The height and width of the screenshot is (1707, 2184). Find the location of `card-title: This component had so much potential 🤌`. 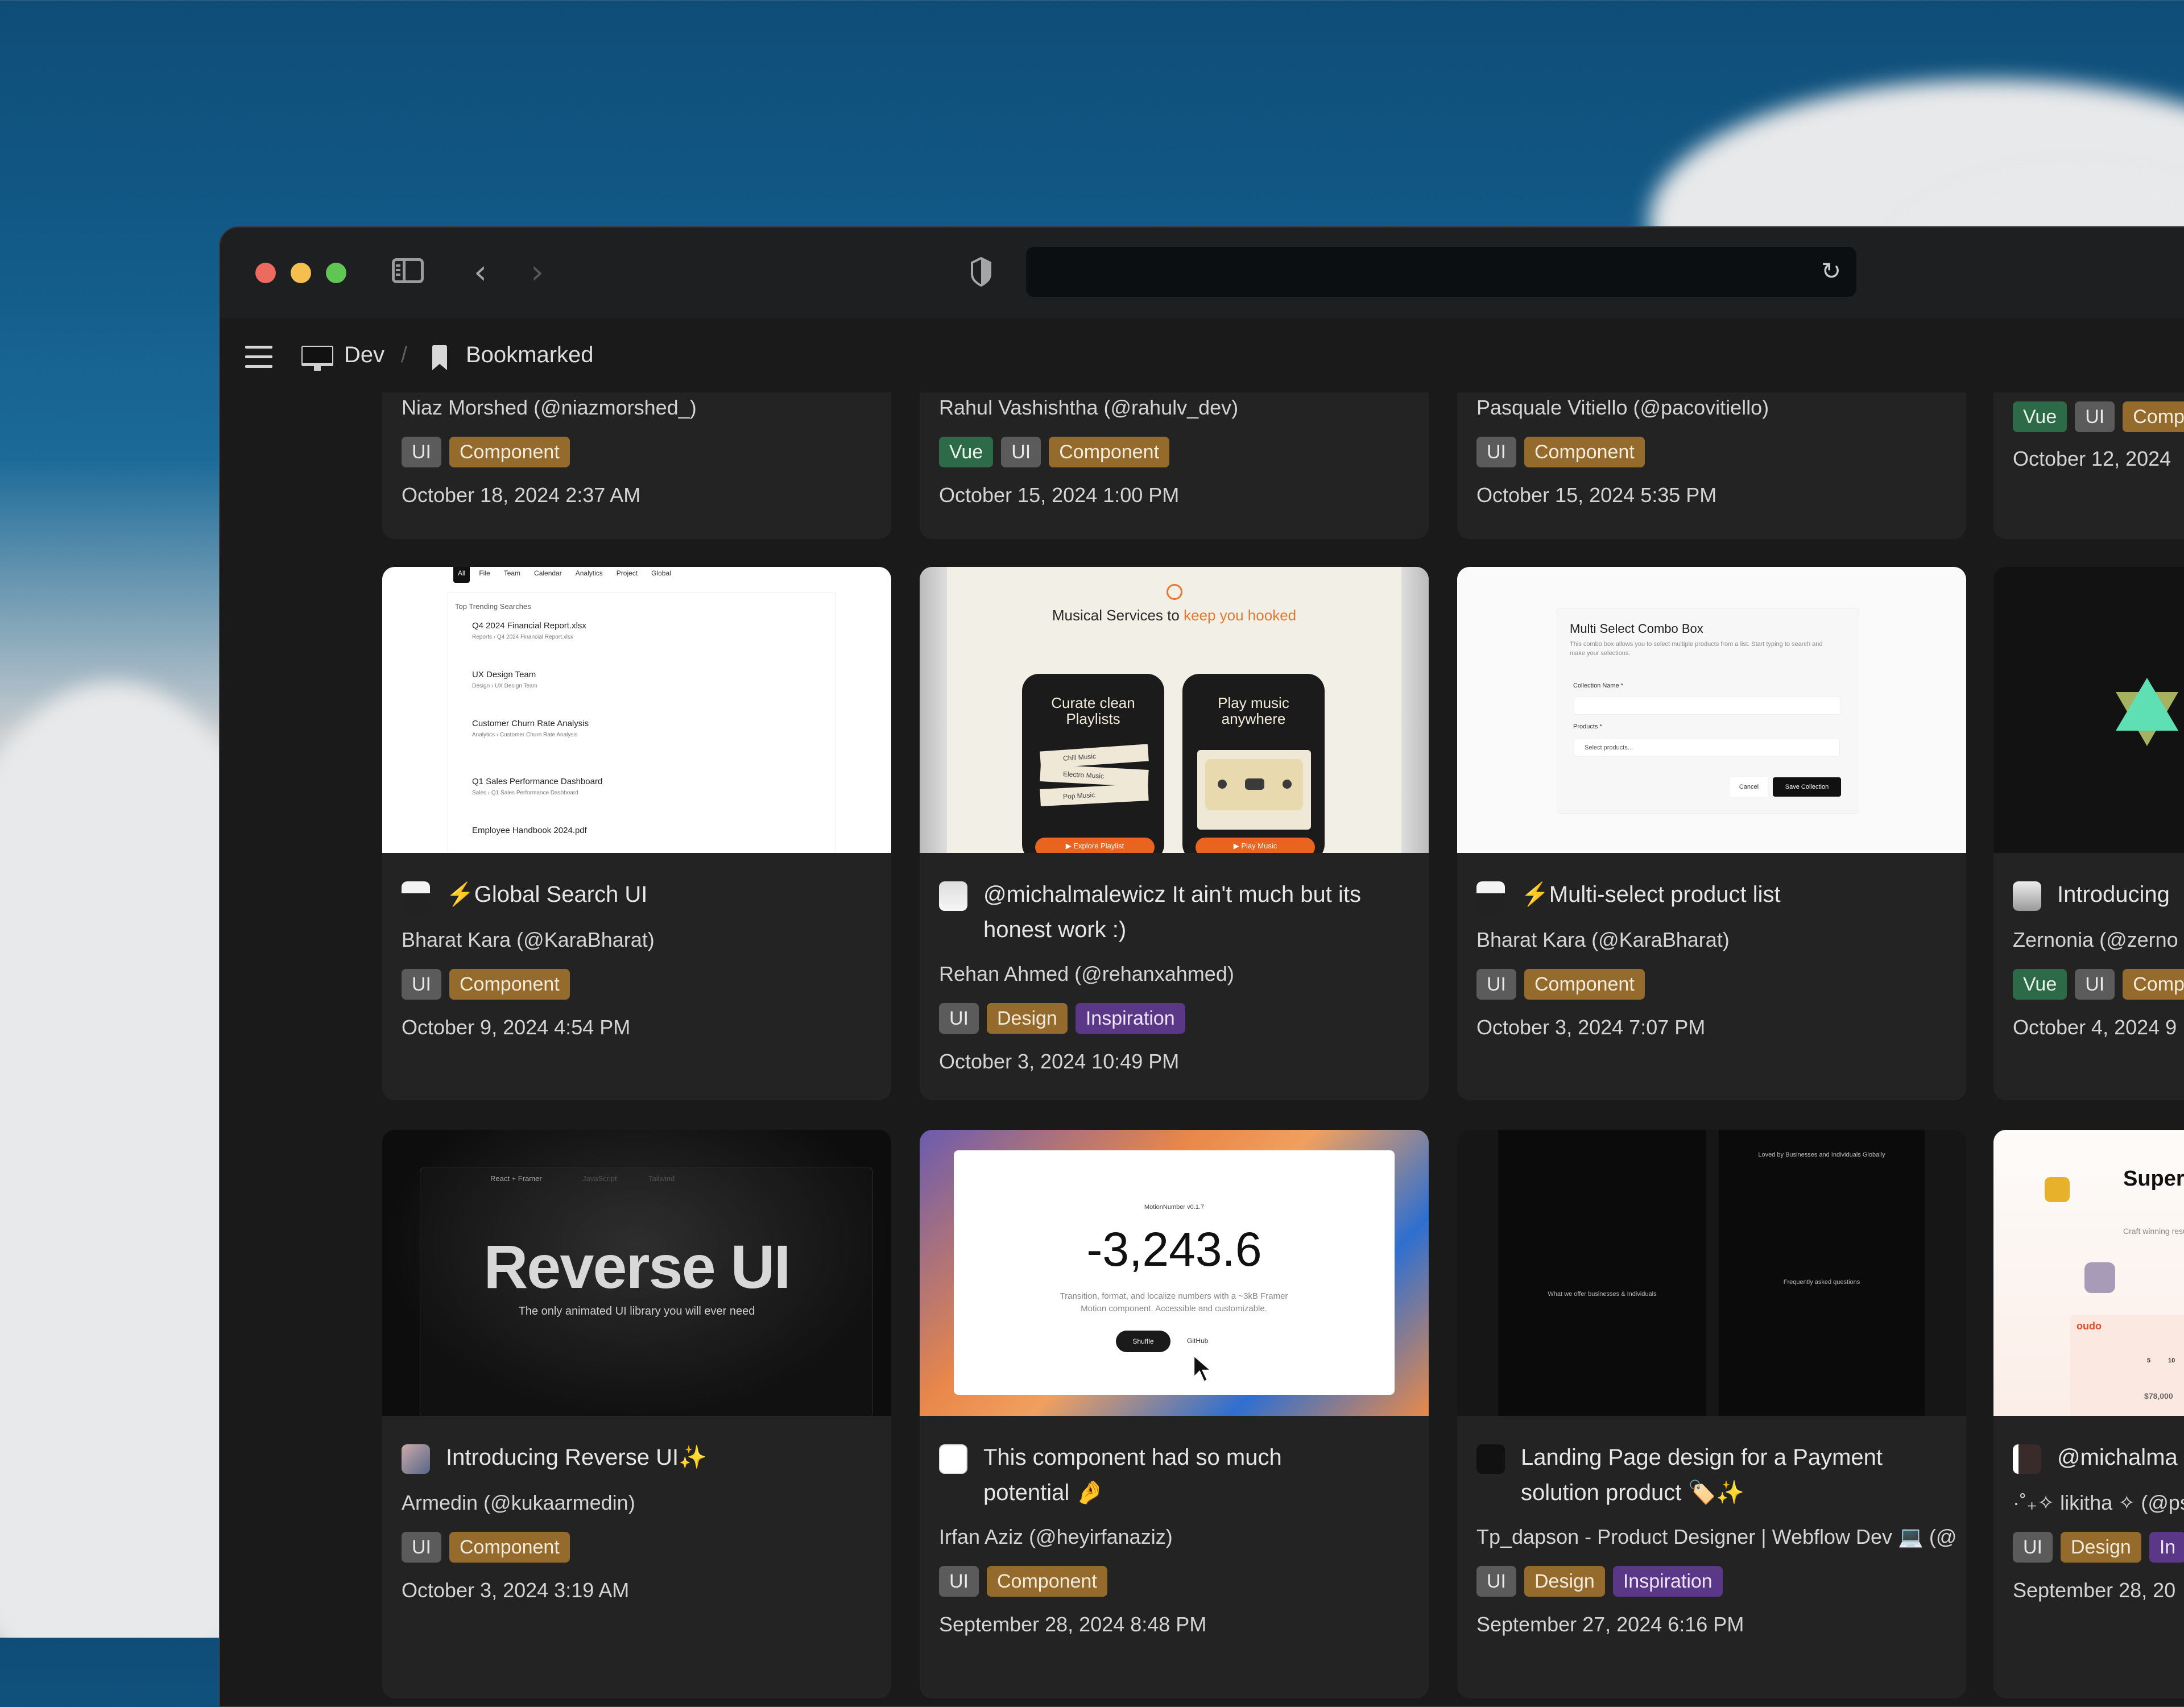

card-title: This component had so much potential 🤌 is located at coordinates (1165, 1475).